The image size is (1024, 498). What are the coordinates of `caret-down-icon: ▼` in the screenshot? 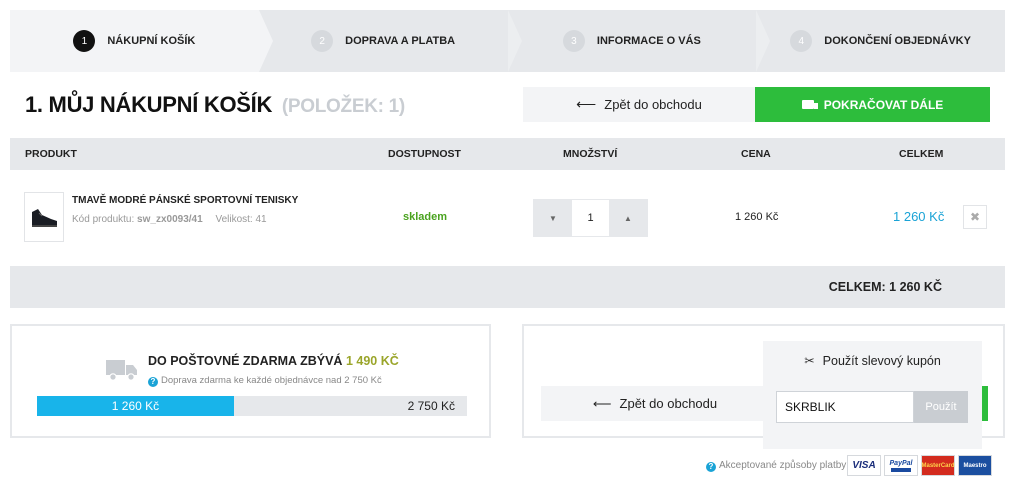 It's located at (553, 218).